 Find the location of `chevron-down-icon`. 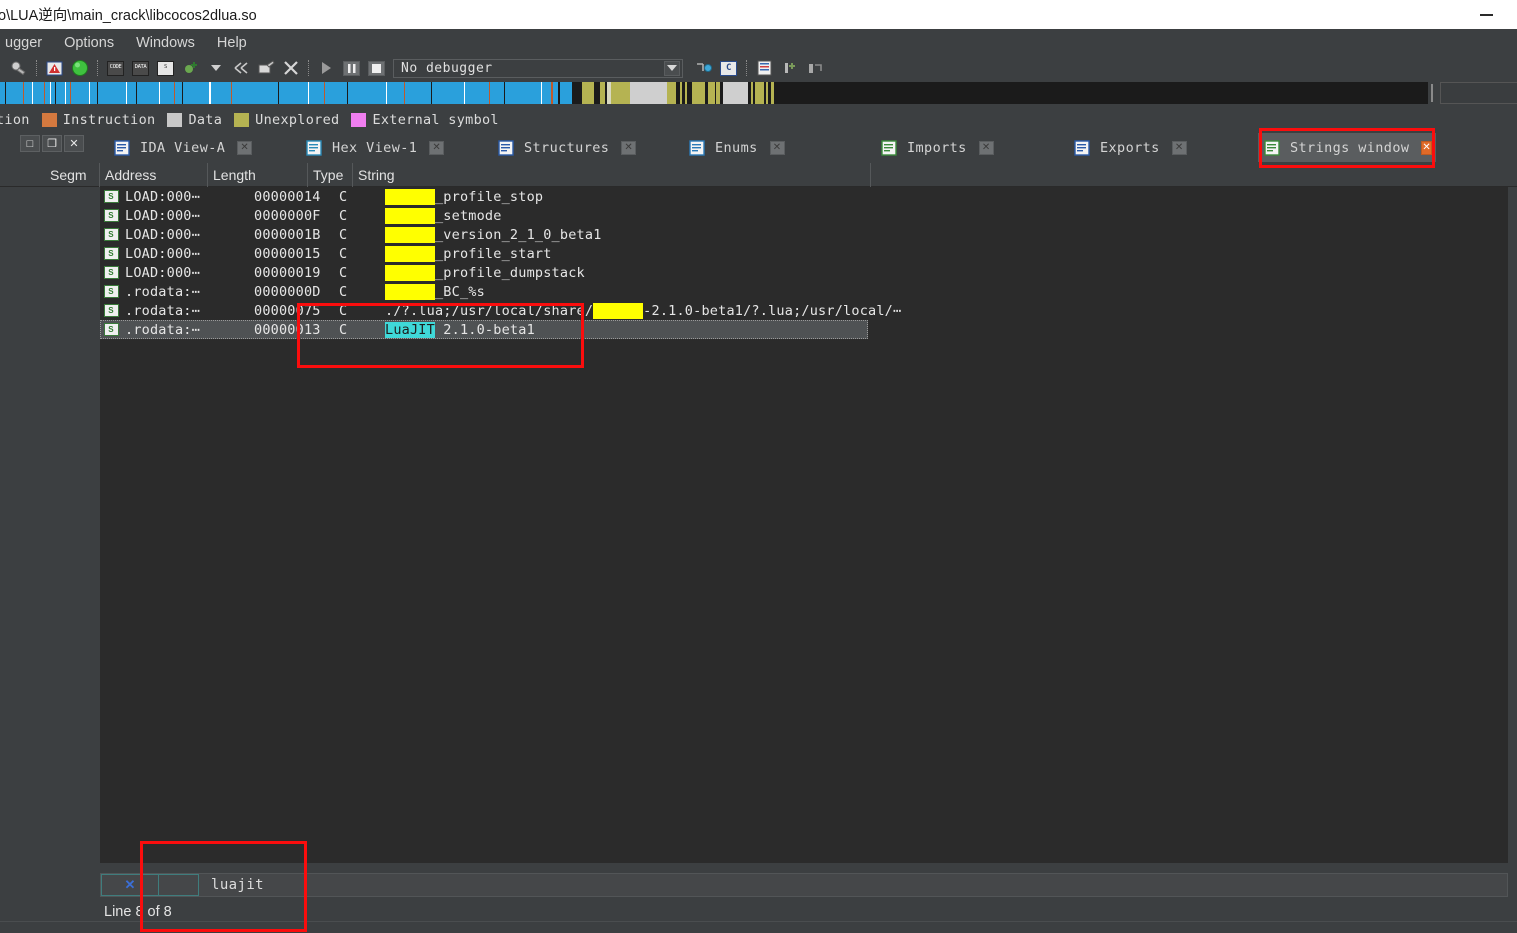

chevron-down-icon is located at coordinates (672, 68).